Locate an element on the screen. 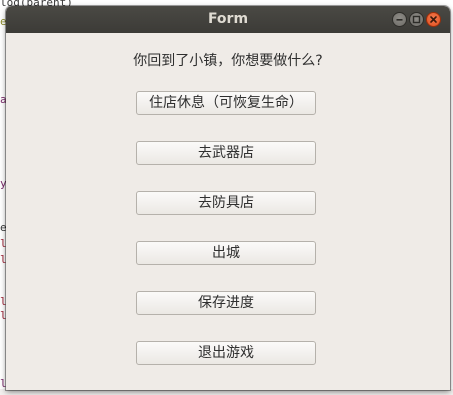 The height and width of the screenshot is (395, 453). close-button is located at coordinates (433, 19).